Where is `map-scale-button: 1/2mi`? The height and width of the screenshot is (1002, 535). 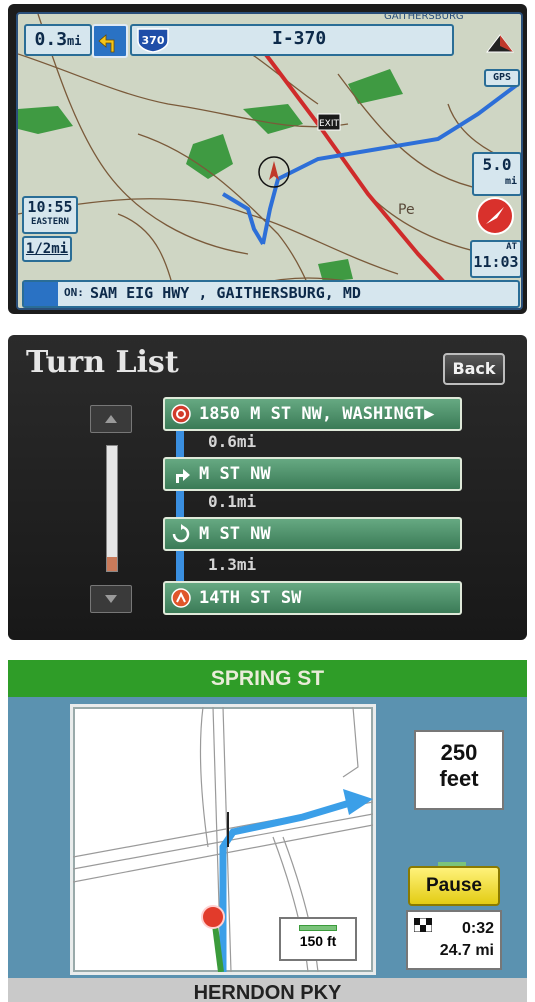 map-scale-button: 1/2mi is located at coordinates (47, 249).